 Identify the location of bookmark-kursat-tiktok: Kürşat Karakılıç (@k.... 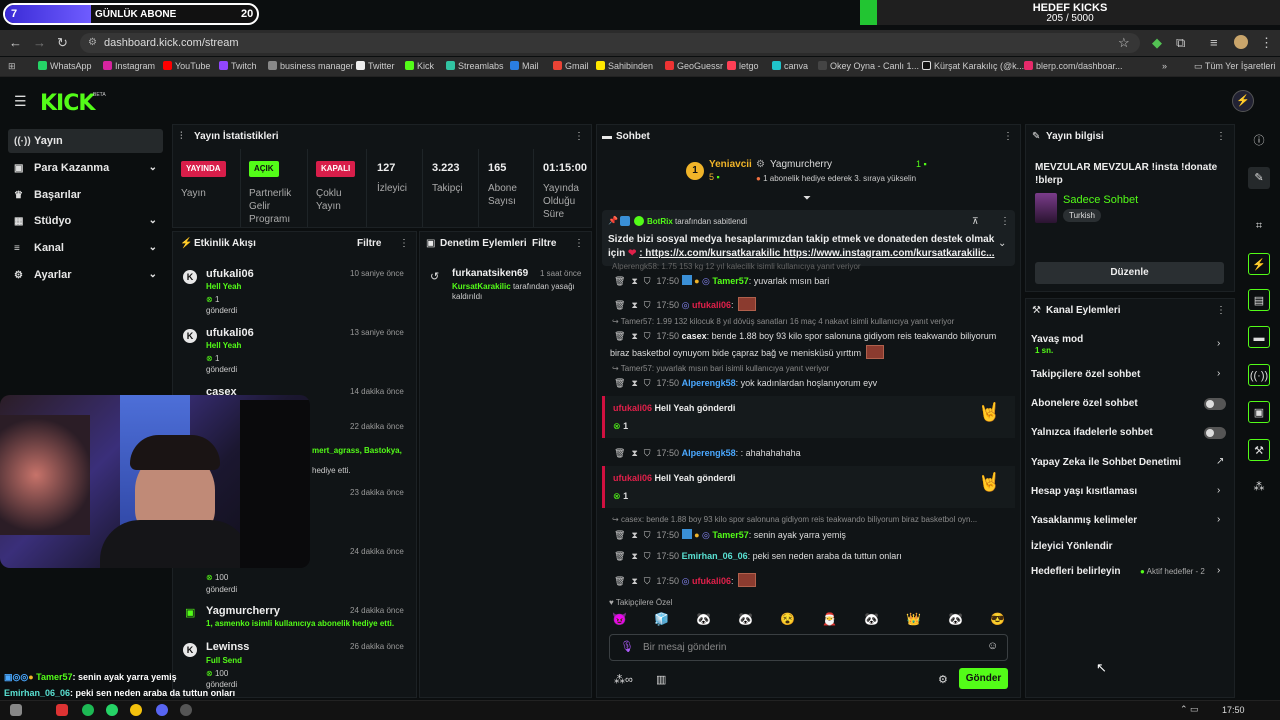
(973, 66).